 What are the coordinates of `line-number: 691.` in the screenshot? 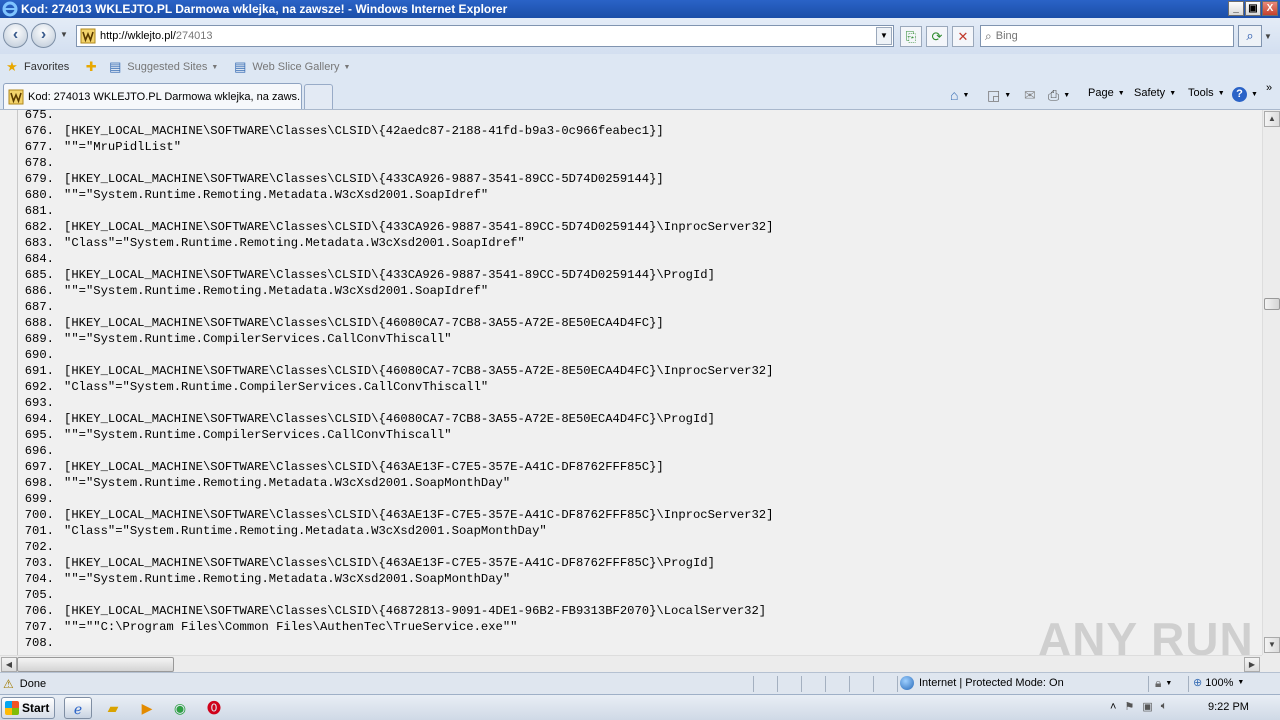 It's located at (39, 371).